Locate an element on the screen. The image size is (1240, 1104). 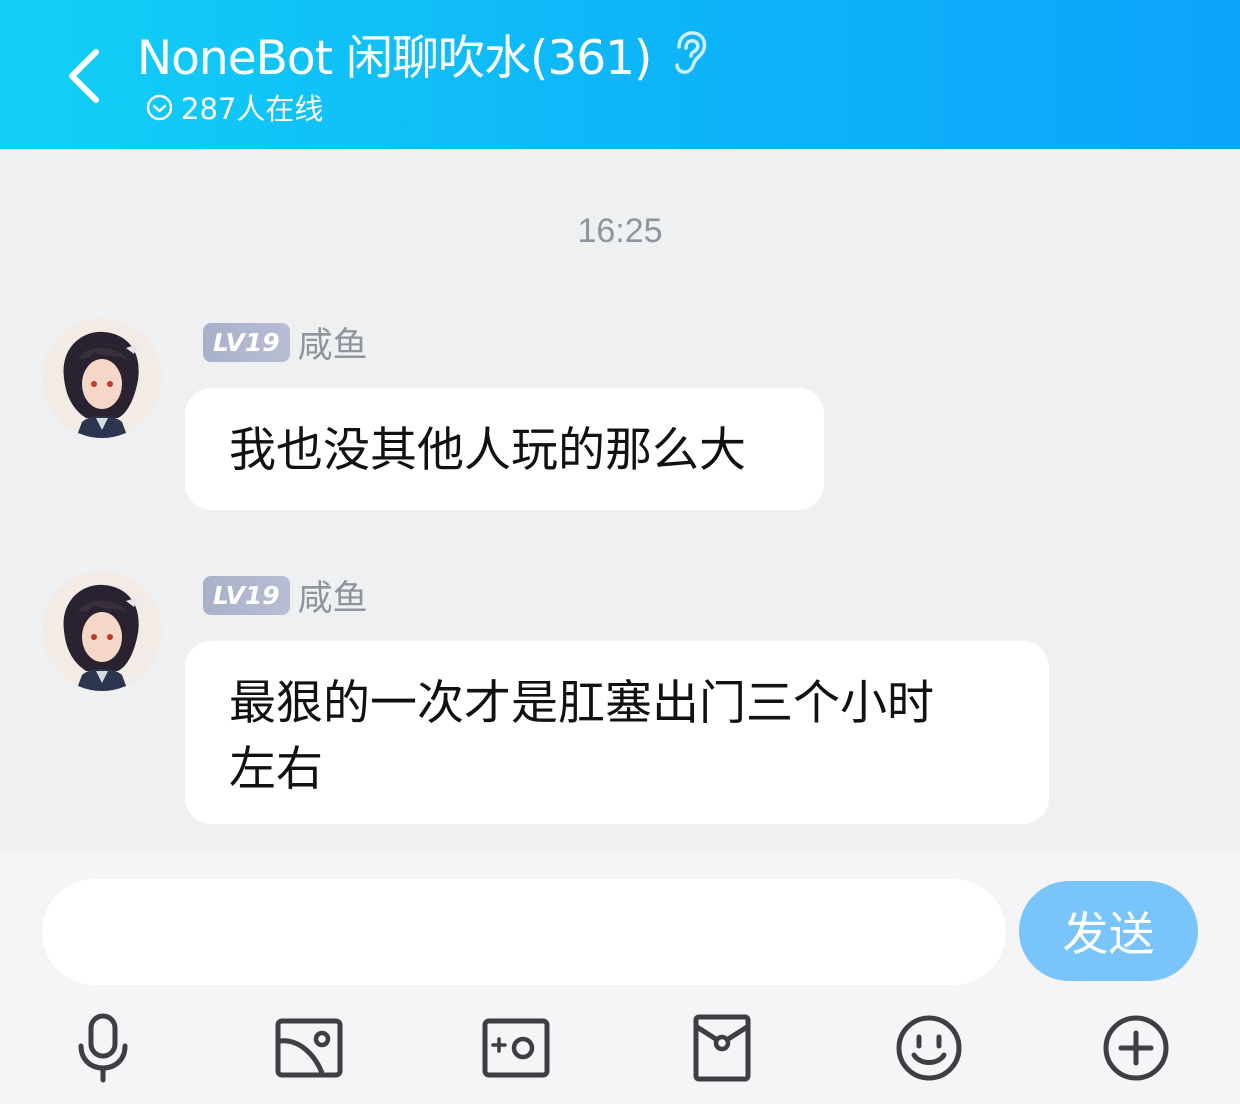
image-icon is located at coordinates (309, 1048).